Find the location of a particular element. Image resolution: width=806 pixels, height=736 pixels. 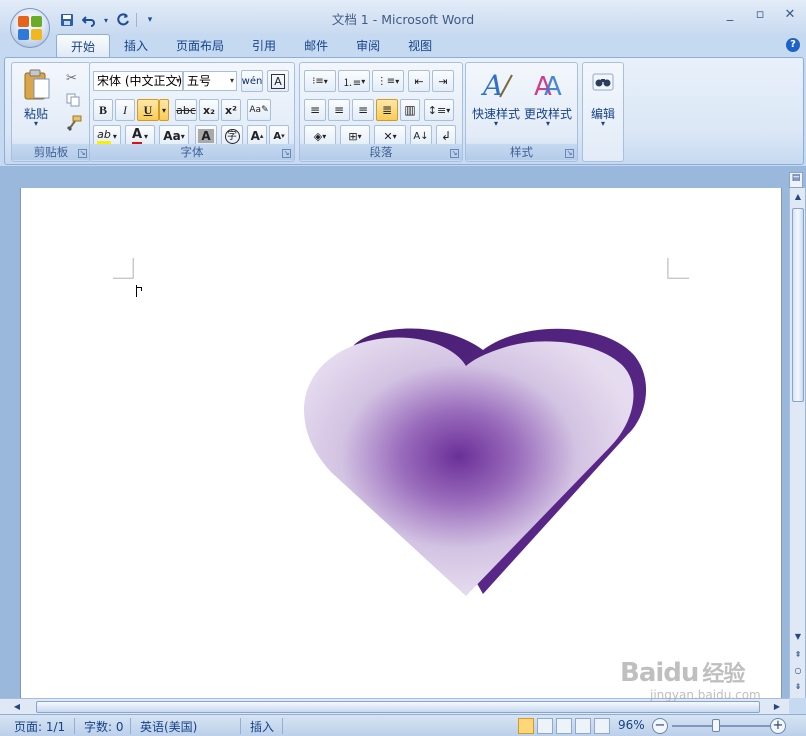

print-layout-view-icon is located at coordinates (526, 726).